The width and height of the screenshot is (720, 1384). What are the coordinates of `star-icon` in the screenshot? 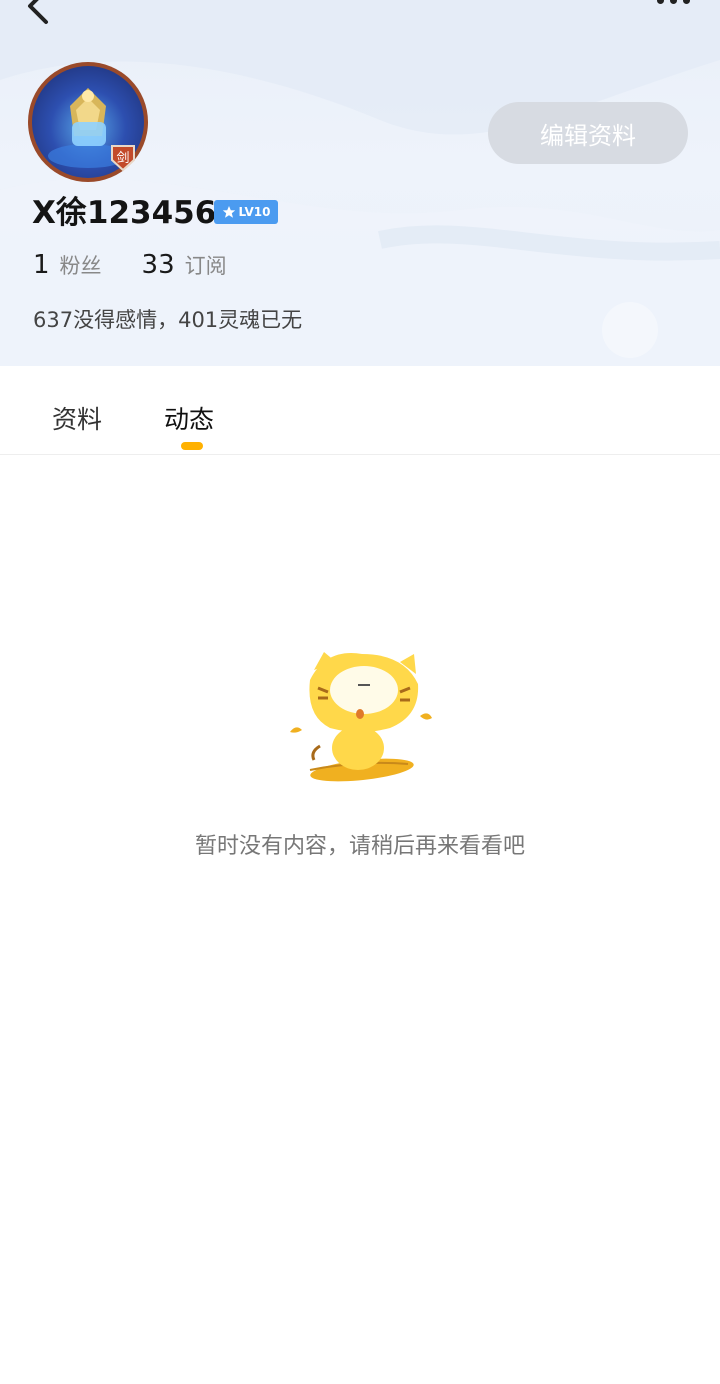 It's located at (228, 212).